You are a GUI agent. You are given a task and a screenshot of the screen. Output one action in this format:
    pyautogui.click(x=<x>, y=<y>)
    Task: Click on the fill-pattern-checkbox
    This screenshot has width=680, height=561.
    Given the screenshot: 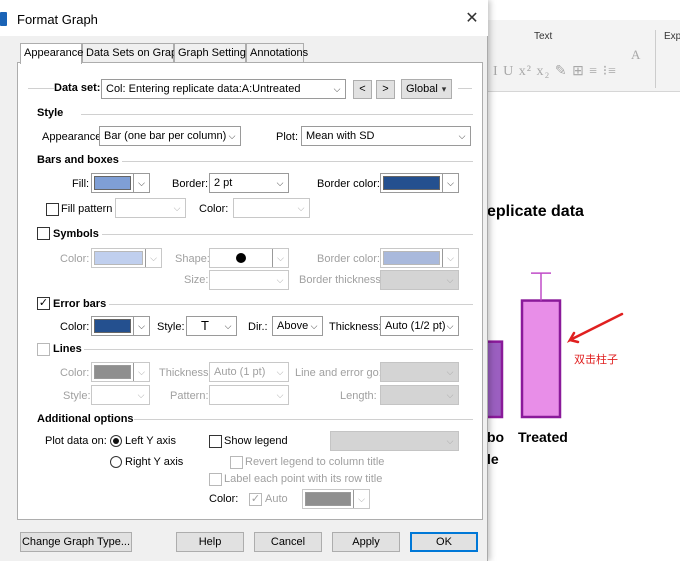 What is the action you would take?
    pyautogui.click(x=52, y=209)
    